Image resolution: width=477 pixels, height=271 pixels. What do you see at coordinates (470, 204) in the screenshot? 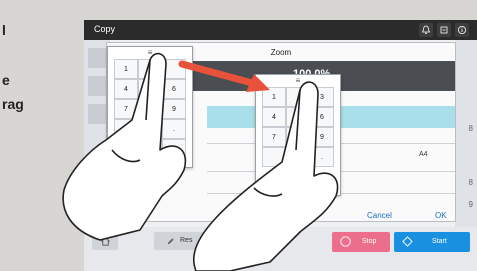
I see `right-strip-text-c: 9` at bounding box center [470, 204].